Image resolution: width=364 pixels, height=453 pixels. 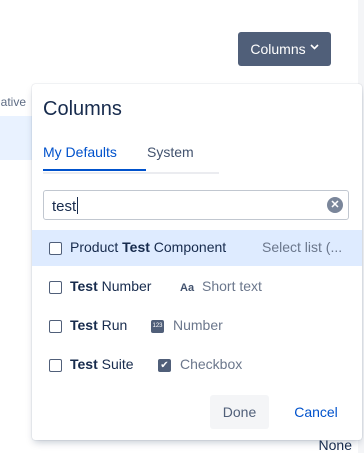 I want to click on list-item-label: Test Suite, so click(x=102, y=364).